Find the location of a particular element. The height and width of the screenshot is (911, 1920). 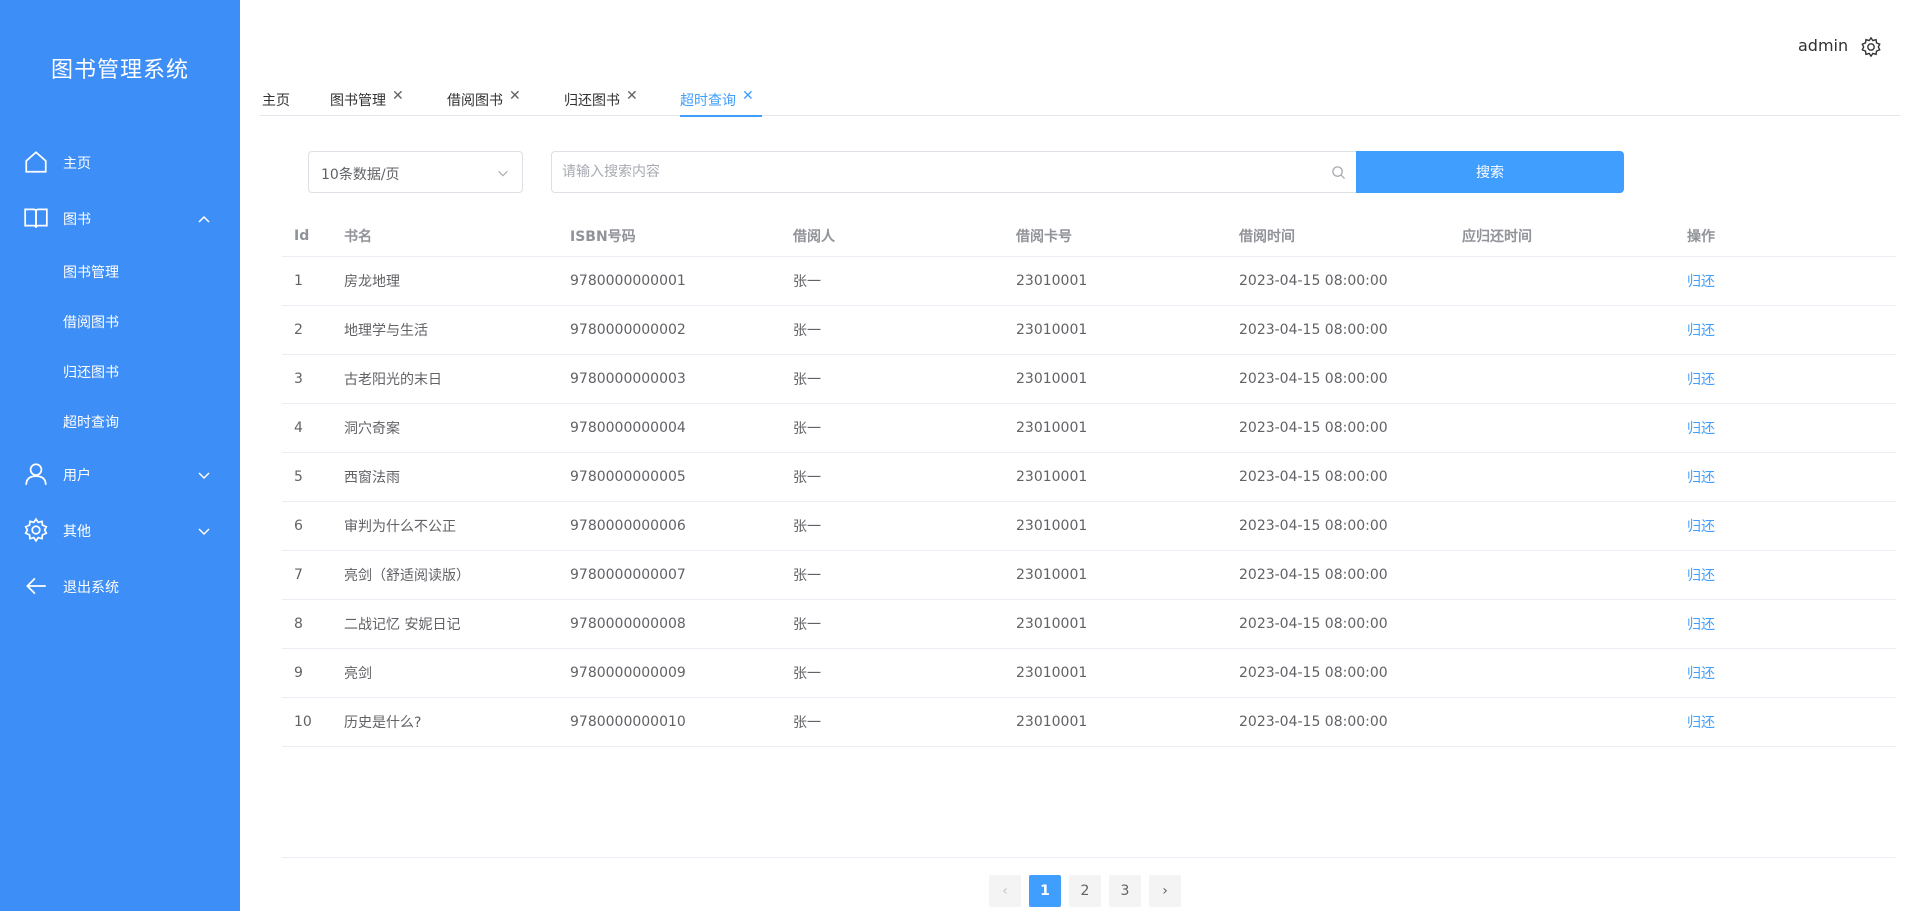

sidebar-item-other: 其他 is located at coordinates (120, 531).